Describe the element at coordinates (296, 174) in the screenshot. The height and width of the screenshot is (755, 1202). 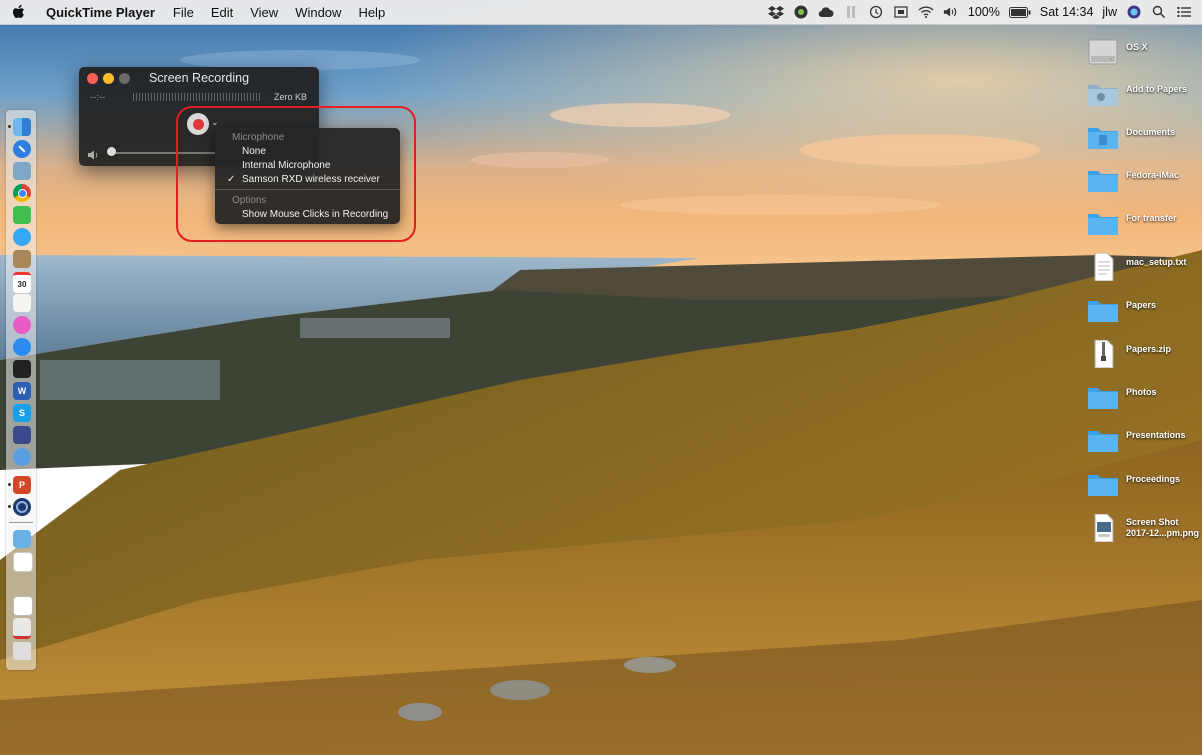
I see `highlight-annotation` at that location.